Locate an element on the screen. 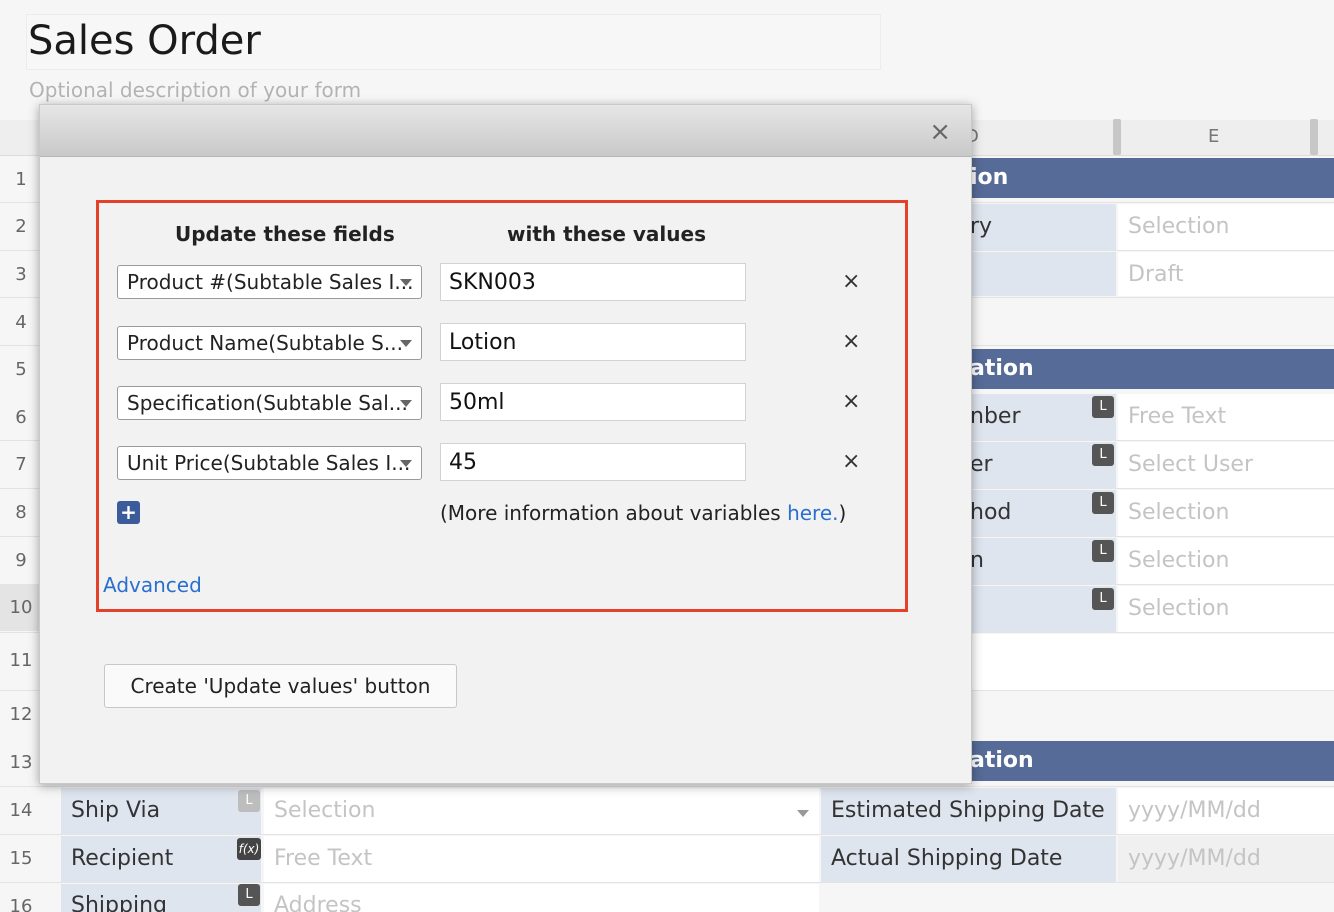 This screenshot has width=1334, height=912. create-update-values-button: Create 'Update values' button is located at coordinates (280, 686).